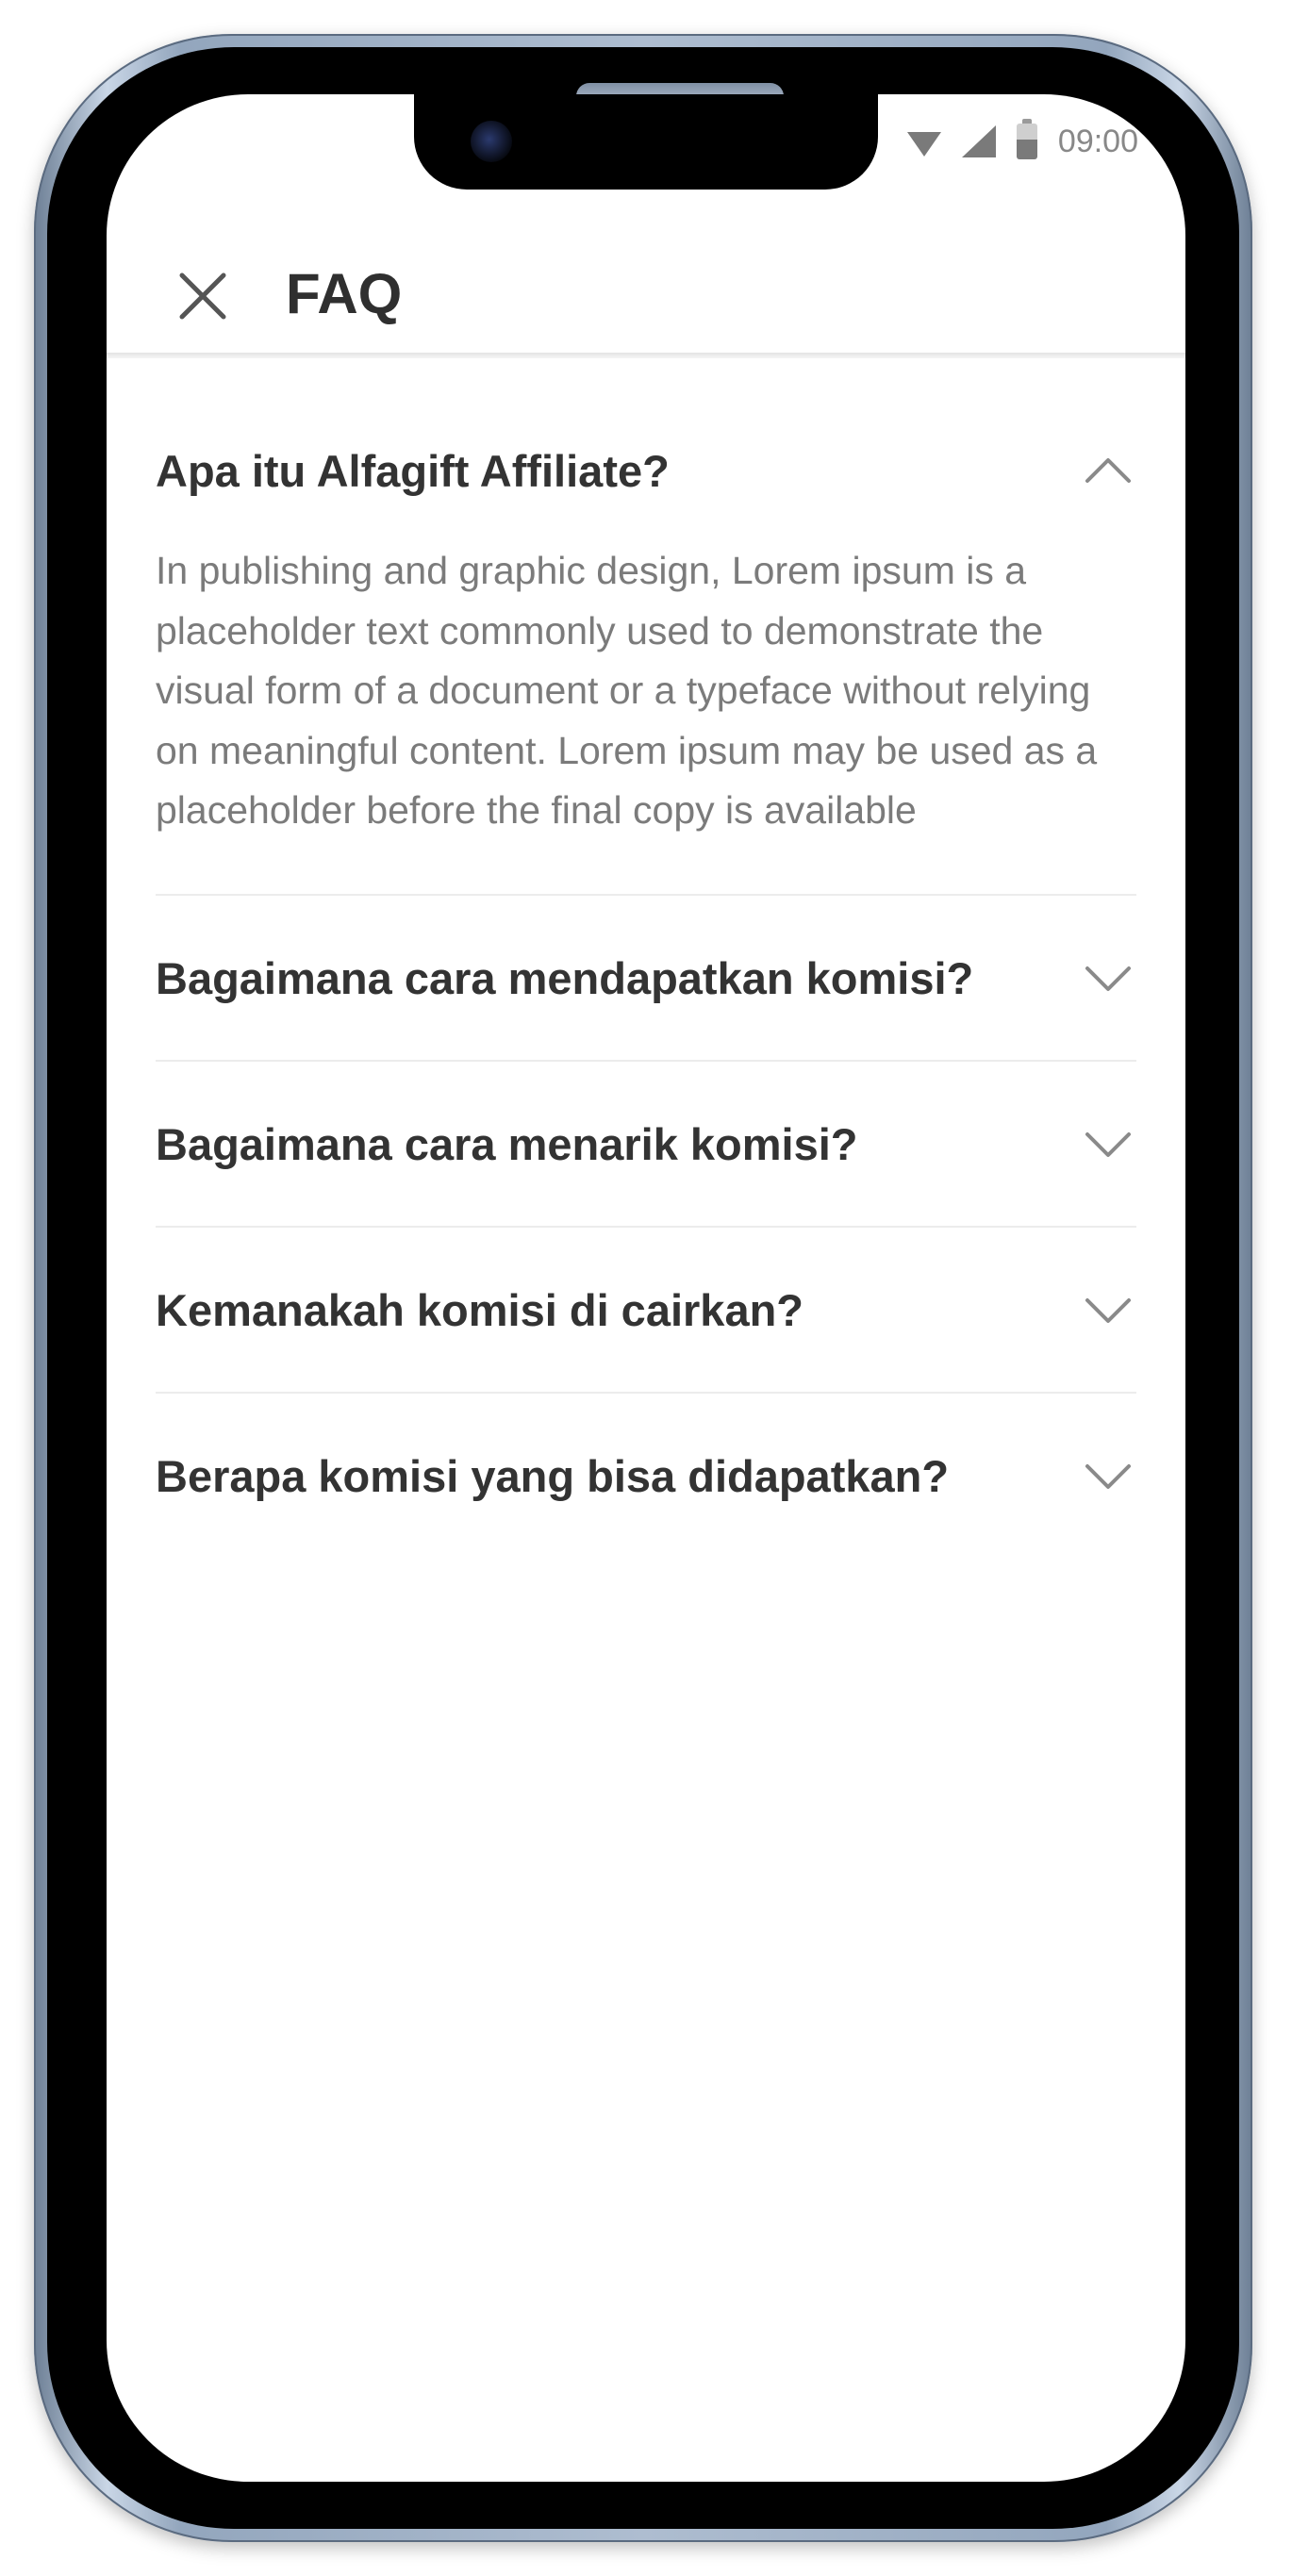 The height and width of the screenshot is (2576, 1292). I want to click on close-icon, so click(202, 296).